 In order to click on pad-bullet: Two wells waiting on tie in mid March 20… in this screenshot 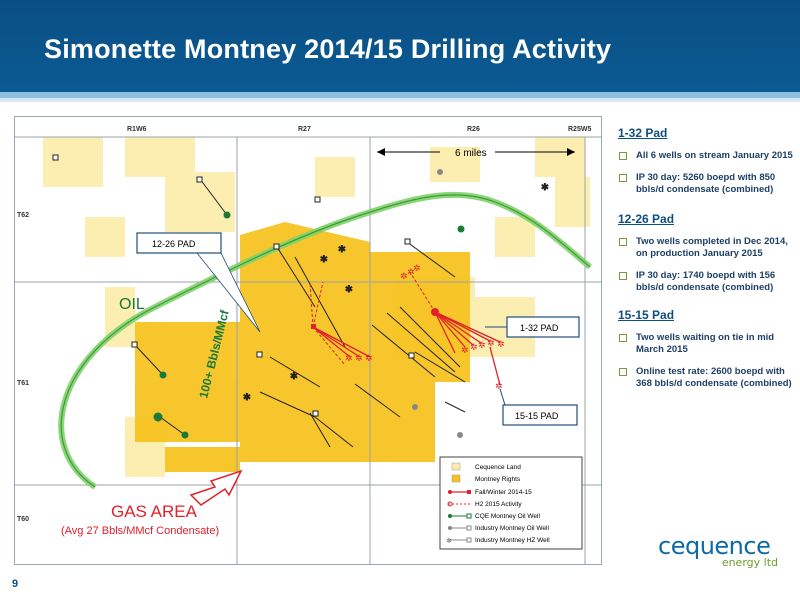, I will do `click(702, 344)`.